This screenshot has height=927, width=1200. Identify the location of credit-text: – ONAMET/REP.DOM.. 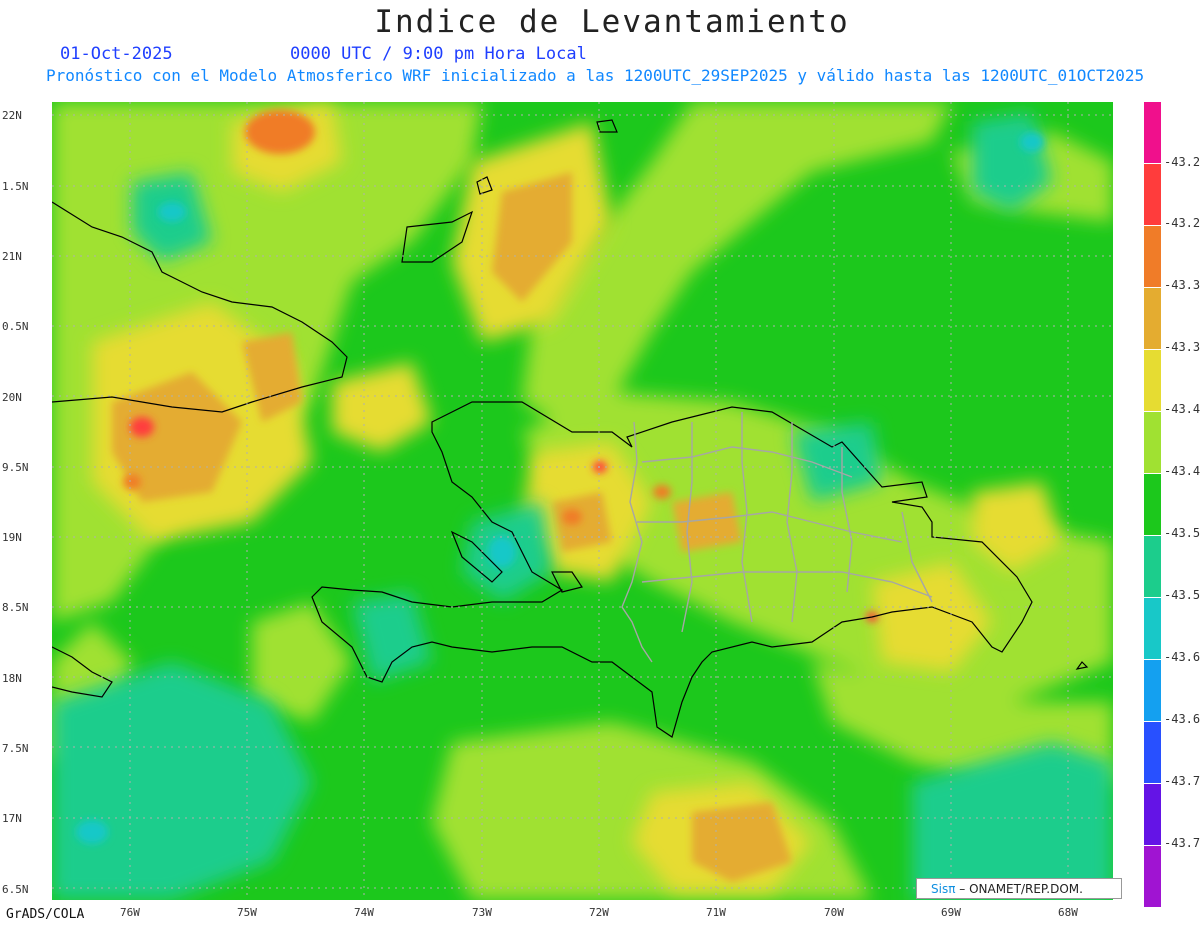
(1019, 889).